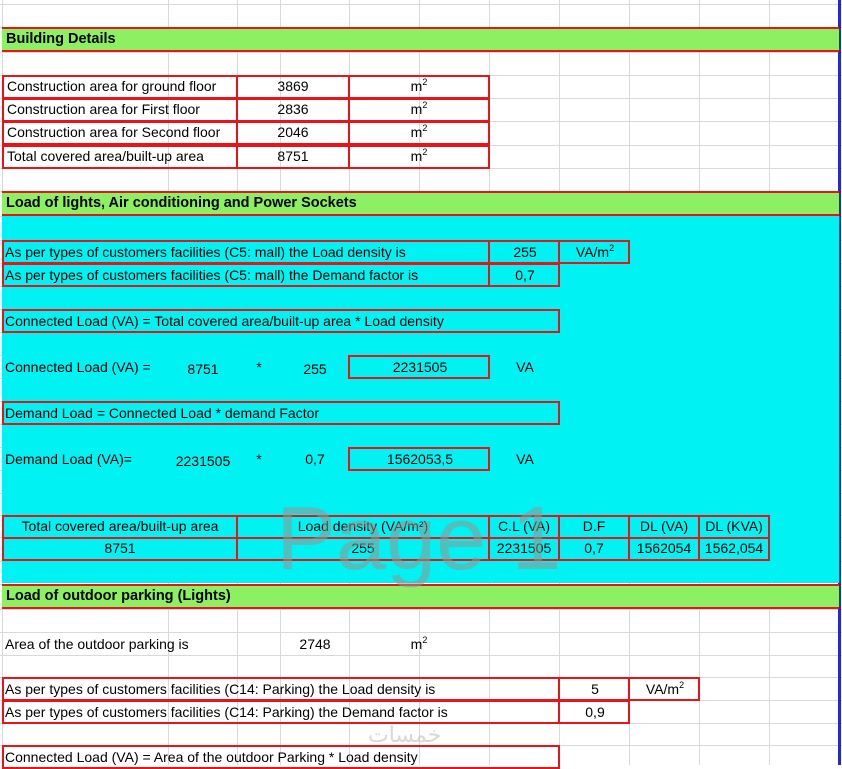  Describe the element at coordinates (419, 644) in the screenshot. I see `parking-area-unit: m2` at that location.